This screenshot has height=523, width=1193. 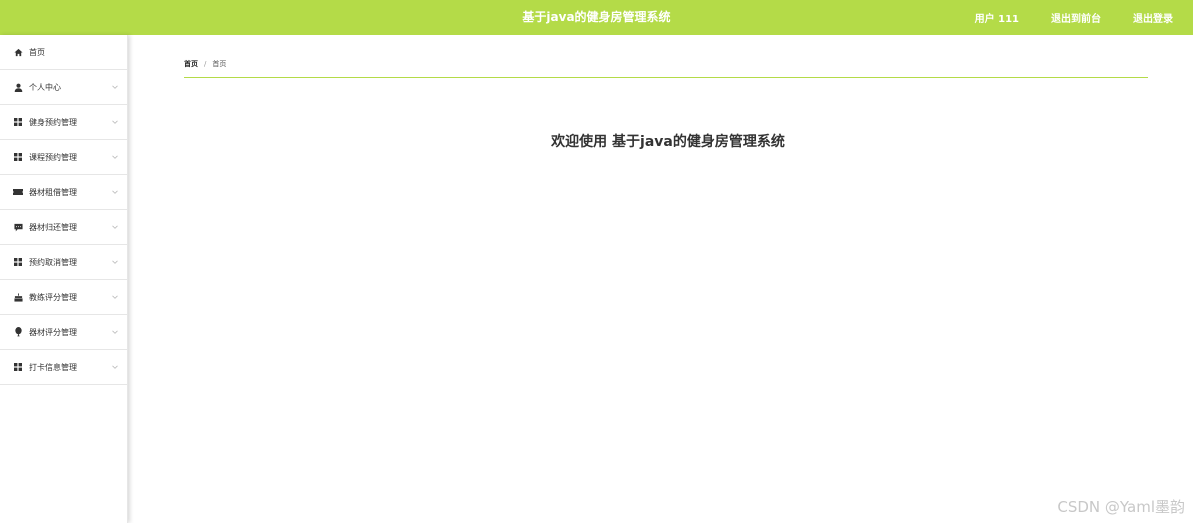 What do you see at coordinates (1153, 17) in the screenshot?
I see `logout-link: 退出登录` at bounding box center [1153, 17].